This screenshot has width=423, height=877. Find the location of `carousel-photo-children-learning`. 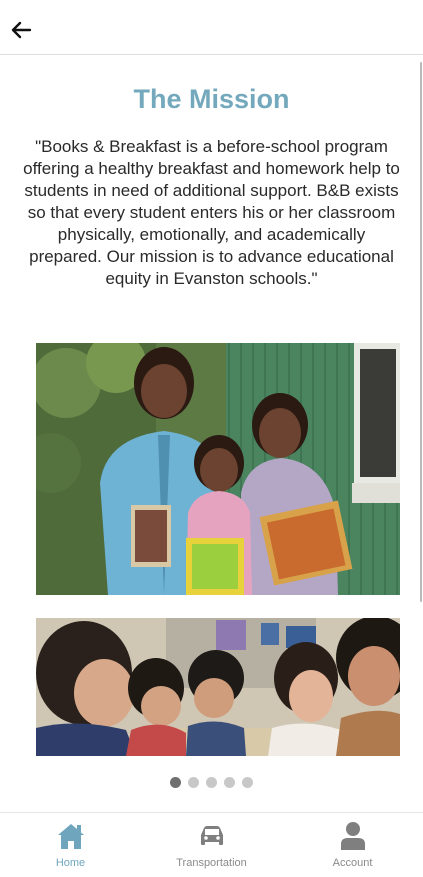

carousel-photo-children-learning is located at coordinates (218, 687).